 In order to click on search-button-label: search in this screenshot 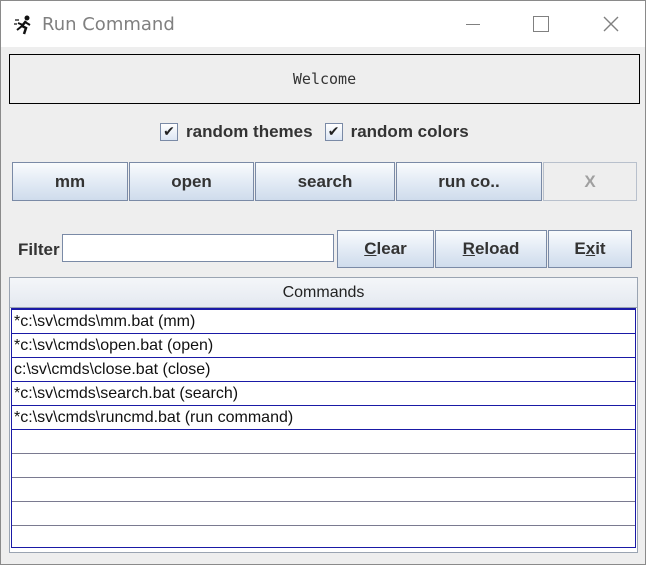, I will do `click(325, 181)`.